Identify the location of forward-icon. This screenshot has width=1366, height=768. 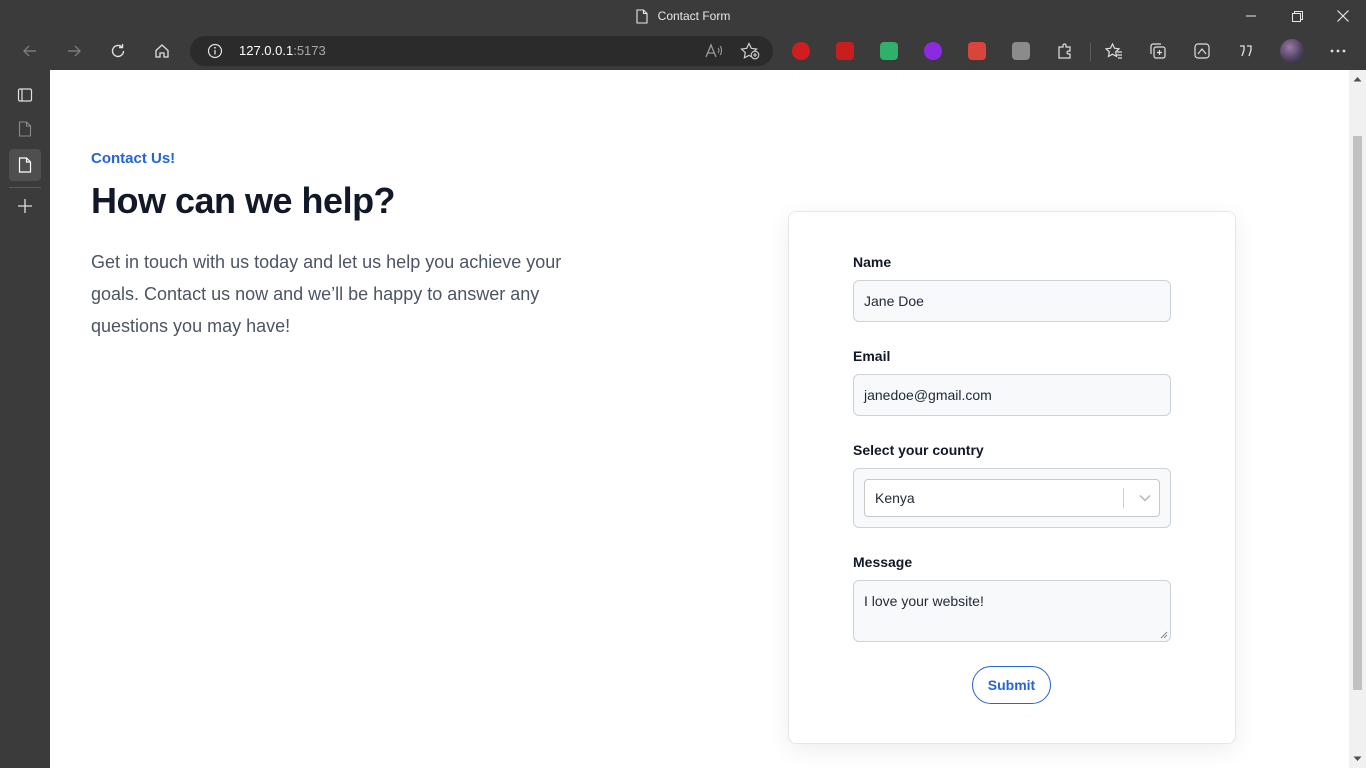
(74, 51).